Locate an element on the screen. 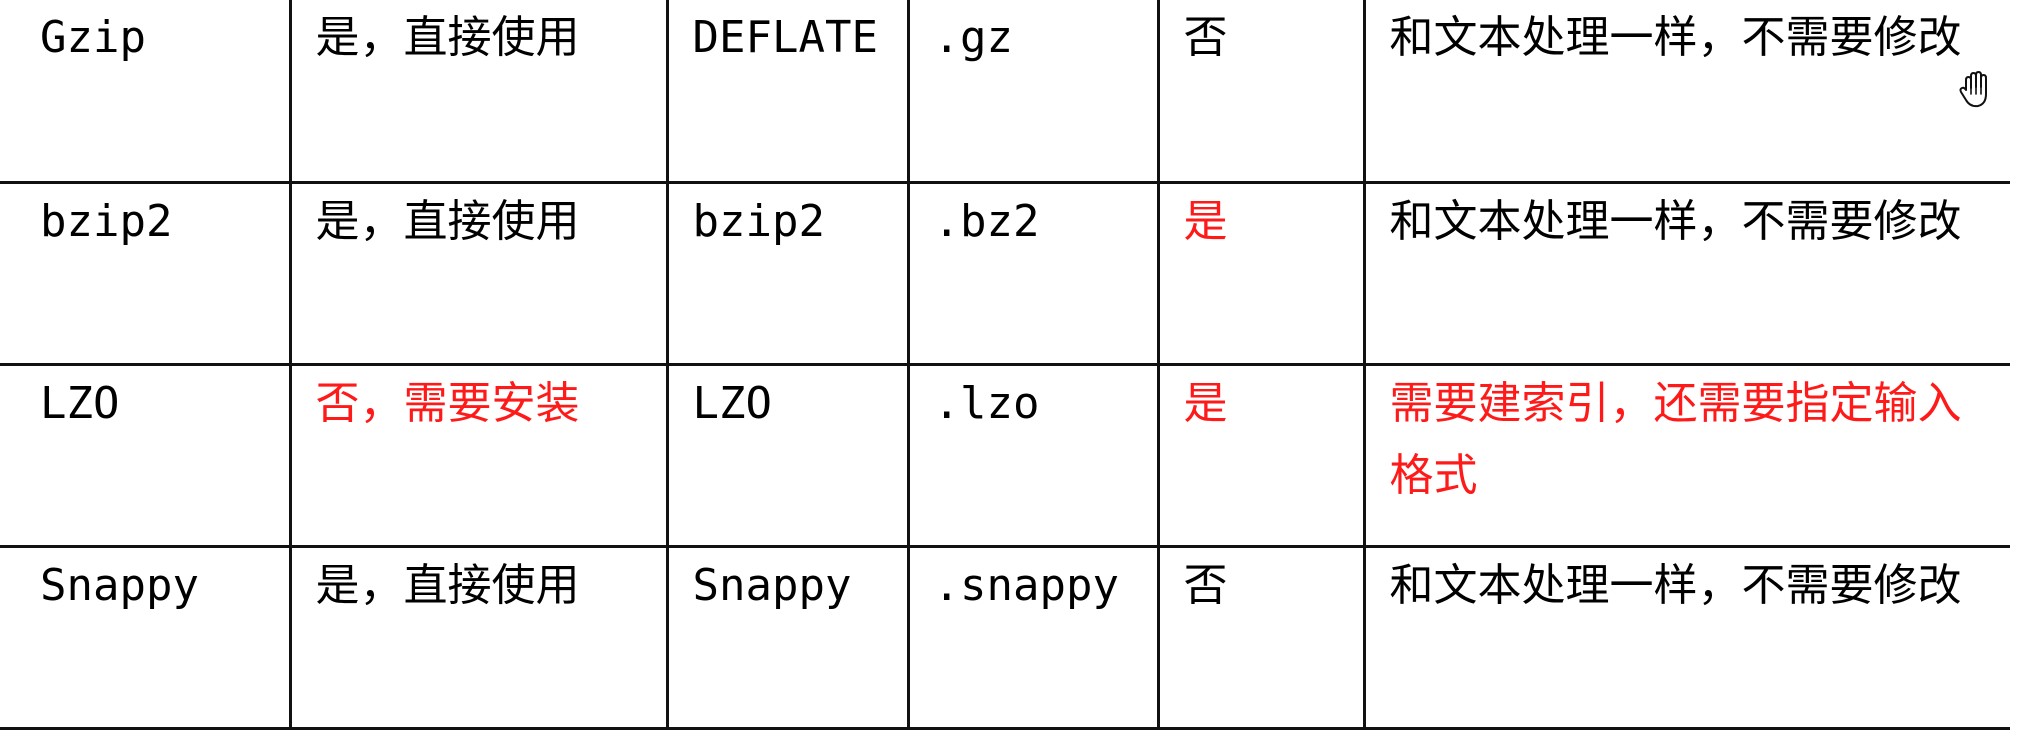 Image resolution: width=2020 pixels, height=752 pixels. extension-value: .lzo is located at coordinates (986, 403).